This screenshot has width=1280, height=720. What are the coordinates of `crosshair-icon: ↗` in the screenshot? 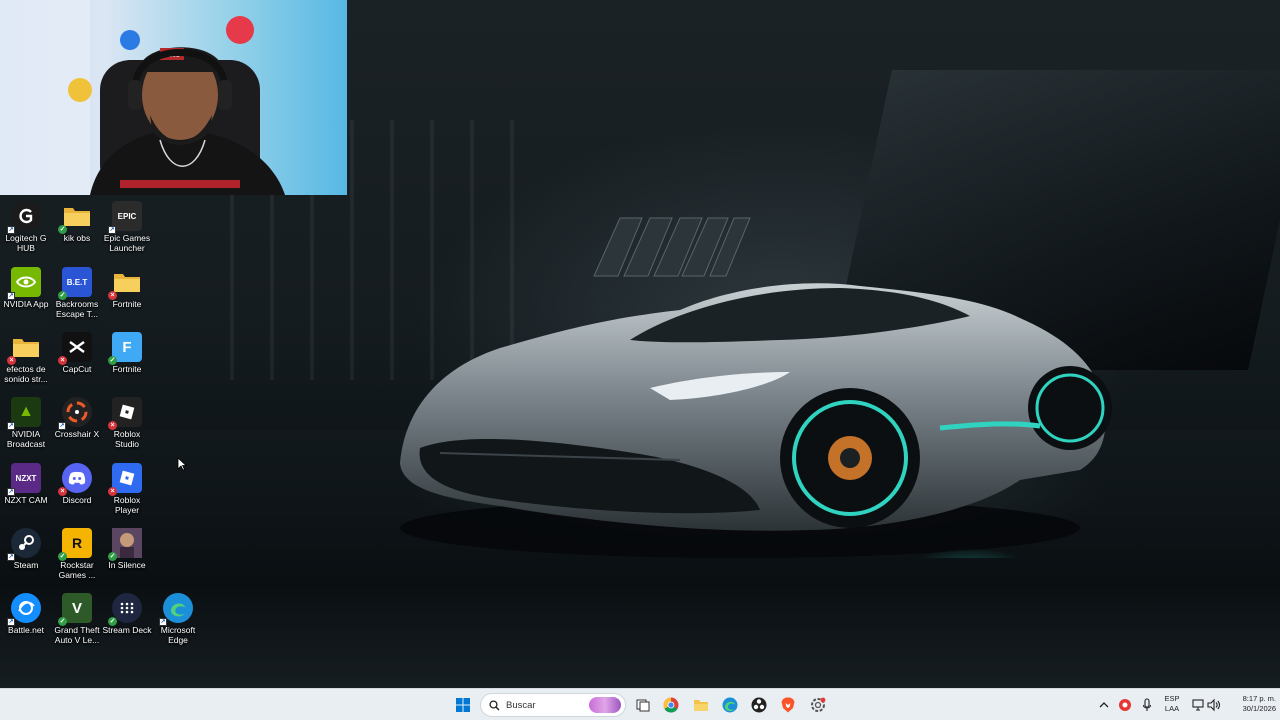 It's located at (75, 413).